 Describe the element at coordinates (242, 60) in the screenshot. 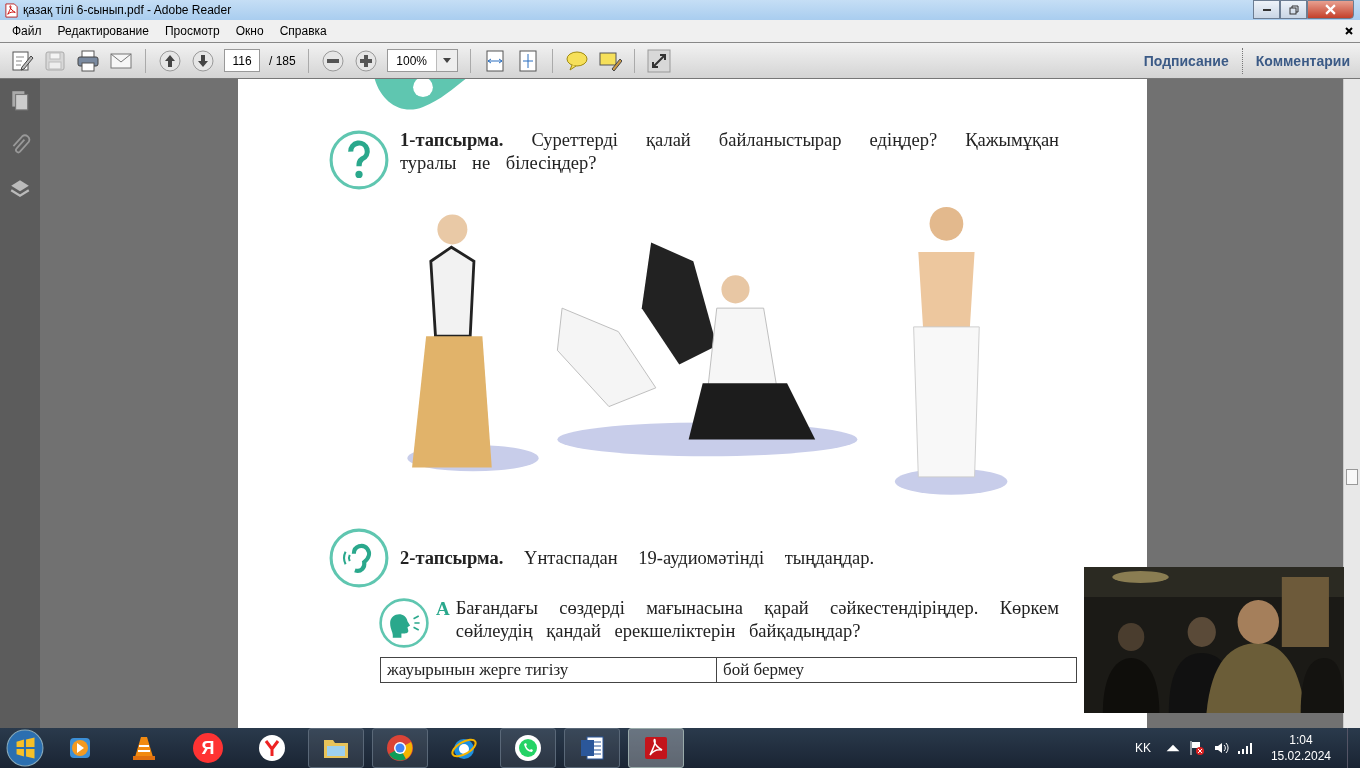

I see `page-number-field: 116` at that location.